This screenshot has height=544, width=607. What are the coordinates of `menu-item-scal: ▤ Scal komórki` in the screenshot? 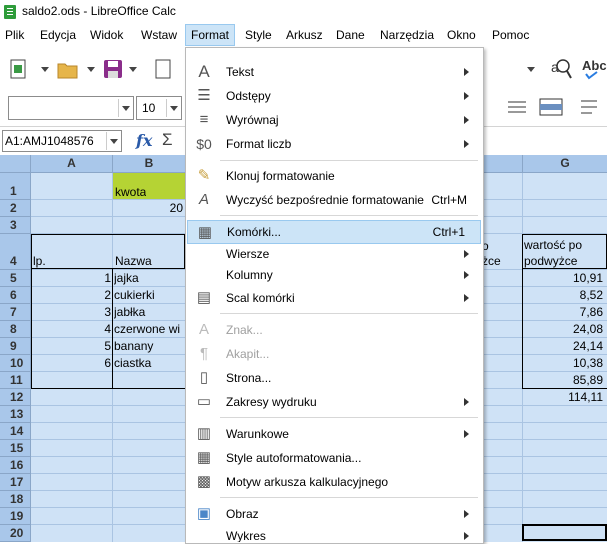 It's located at (334, 298).